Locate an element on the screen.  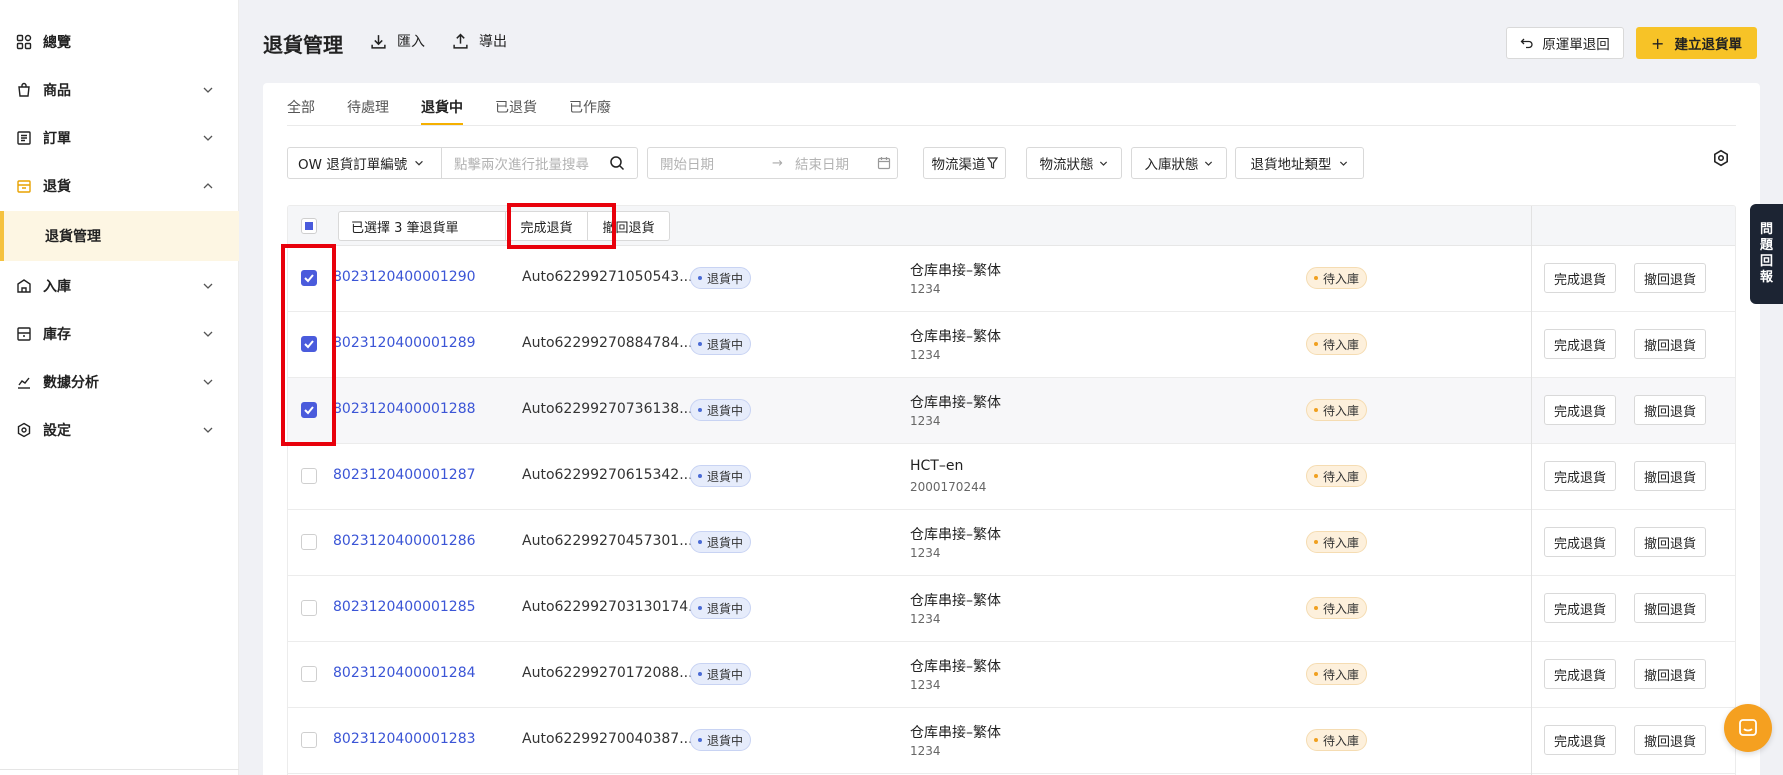
carrier-code: 2000170244 is located at coordinates (948, 487).